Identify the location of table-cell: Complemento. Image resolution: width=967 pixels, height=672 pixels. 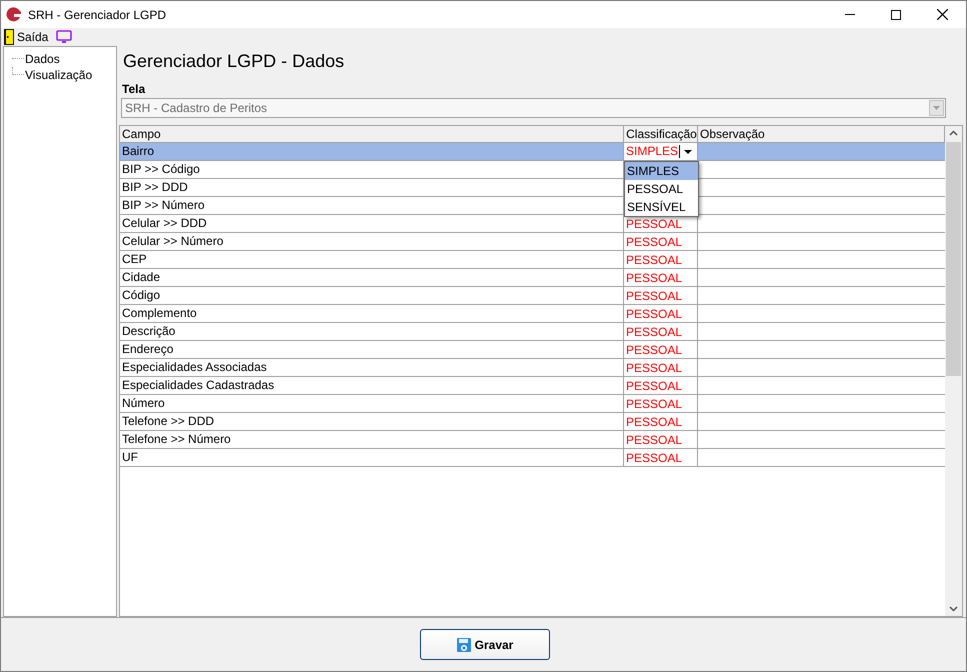
(372, 313).